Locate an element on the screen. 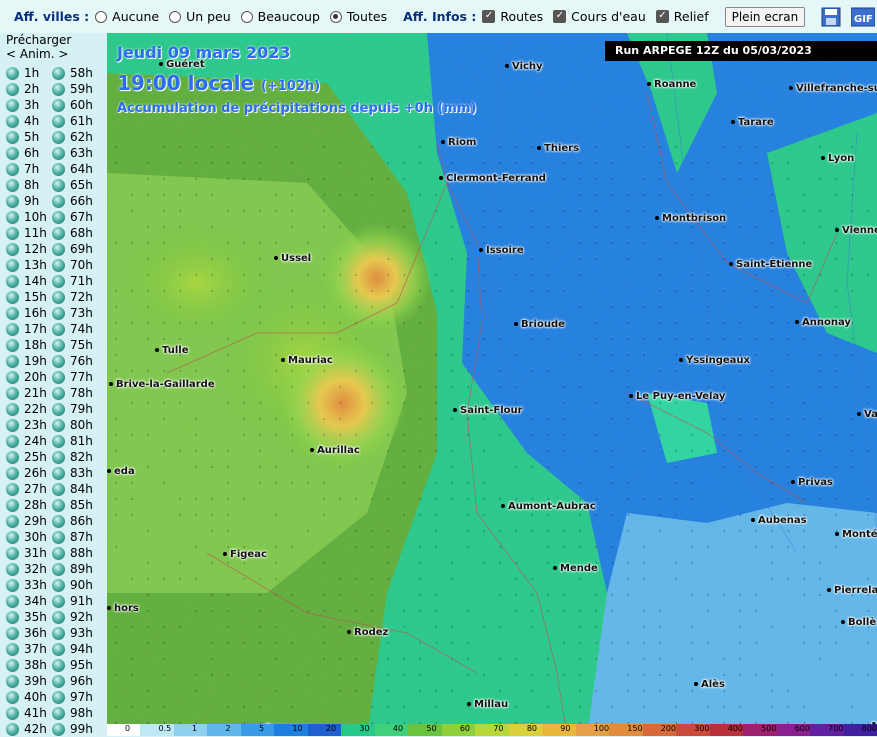 The height and width of the screenshot is (737, 877). checkbox-routes is located at coordinates (488, 16).